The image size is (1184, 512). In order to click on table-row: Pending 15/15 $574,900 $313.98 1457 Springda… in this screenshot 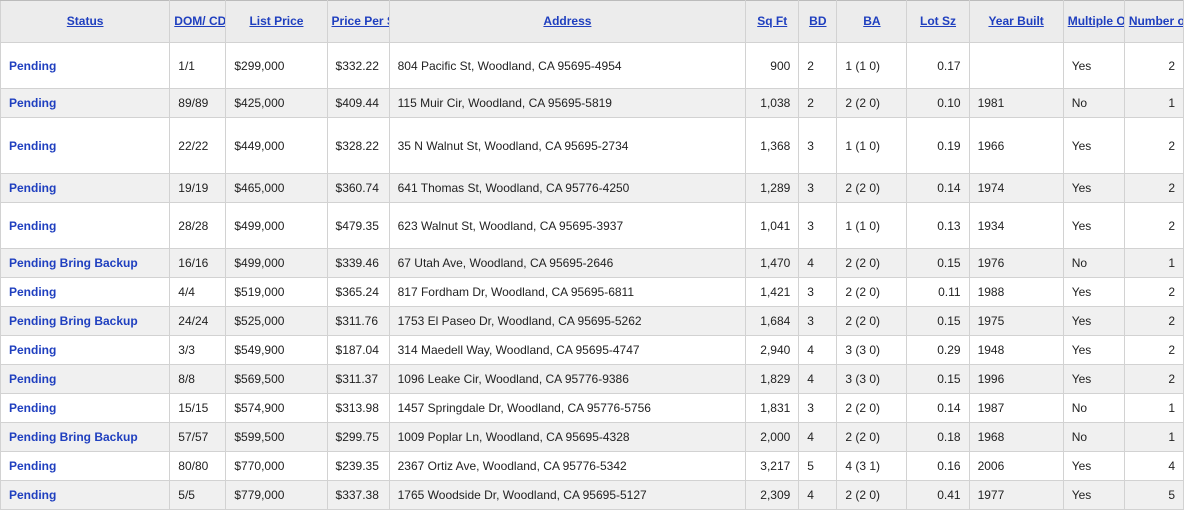, I will do `click(592, 408)`.